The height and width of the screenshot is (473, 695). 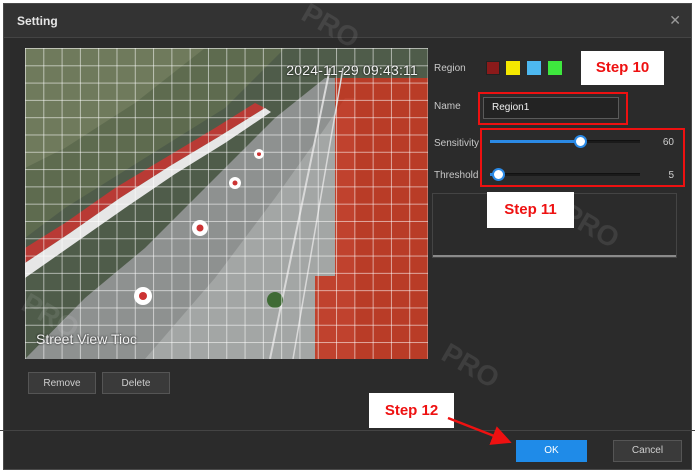 What do you see at coordinates (447, 106) in the screenshot?
I see `name-label: Name` at bounding box center [447, 106].